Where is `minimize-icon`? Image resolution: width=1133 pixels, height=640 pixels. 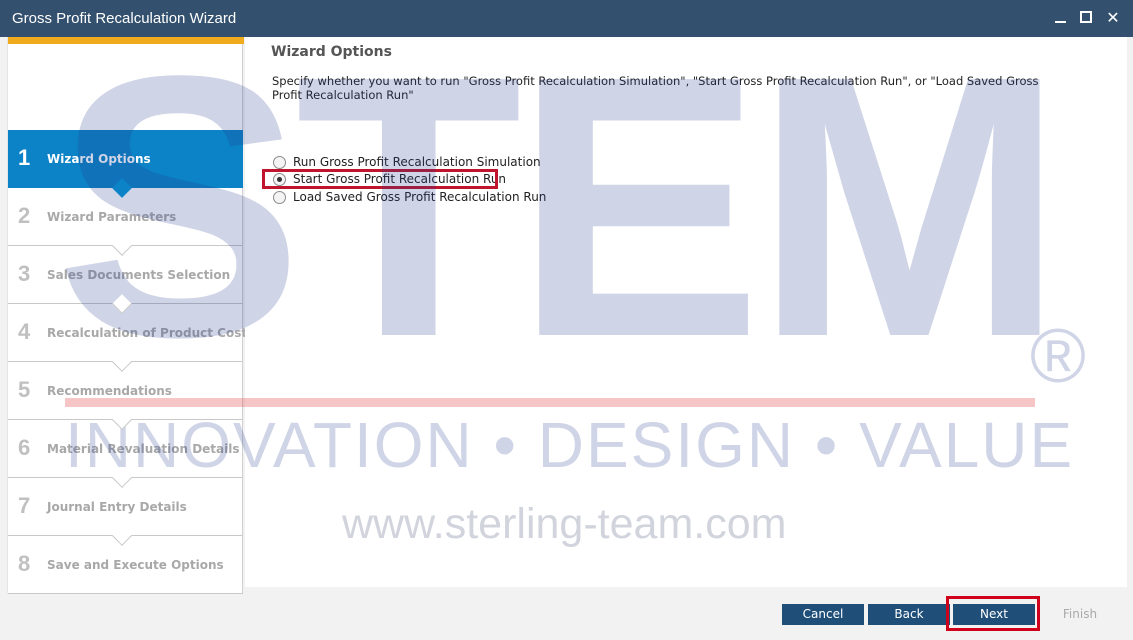 minimize-icon is located at coordinates (1060, 18).